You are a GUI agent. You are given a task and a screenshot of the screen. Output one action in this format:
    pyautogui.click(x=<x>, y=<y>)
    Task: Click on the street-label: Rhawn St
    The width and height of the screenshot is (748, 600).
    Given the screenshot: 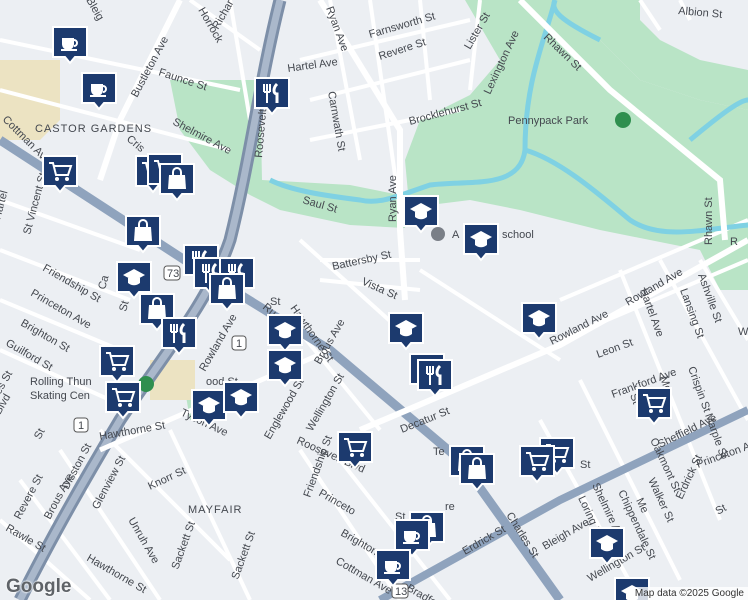 What is the action you would take?
    pyautogui.click(x=709, y=221)
    